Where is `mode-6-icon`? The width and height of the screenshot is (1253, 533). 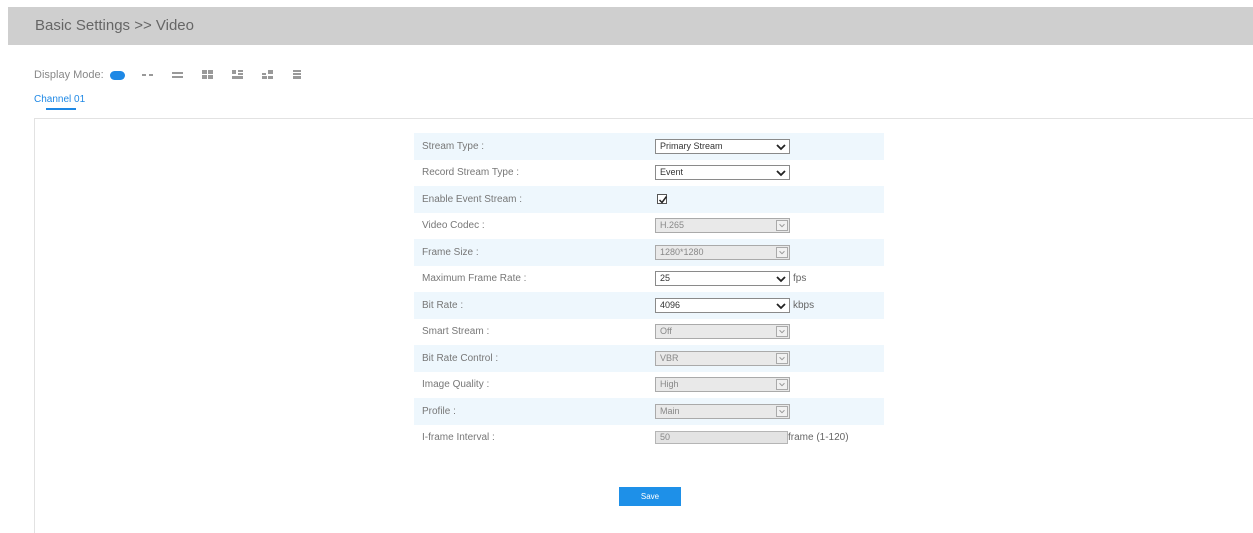 mode-6-icon is located at coordinates (268, 75).